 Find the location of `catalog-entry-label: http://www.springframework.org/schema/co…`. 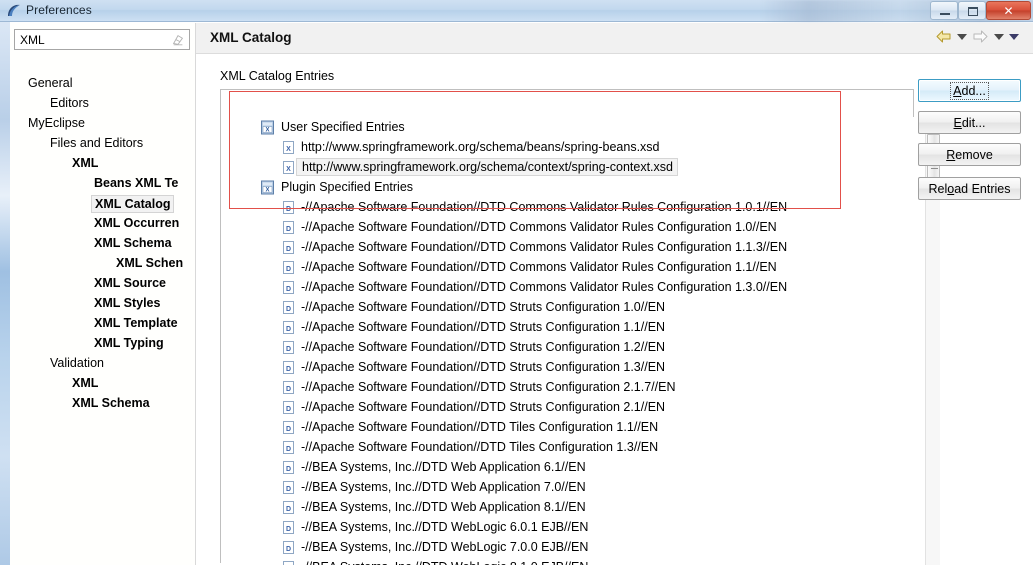

catalog-entry-label: http://www.springframework.org/schema/co… is located at coordinates (487, 167).